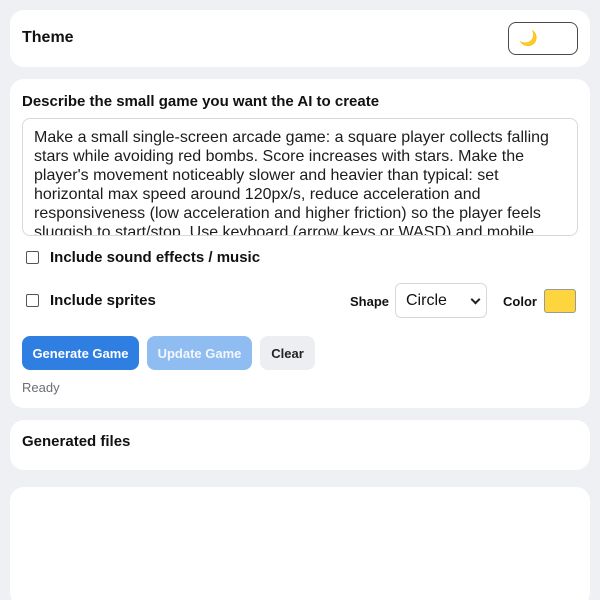 This screenshot has height=600, width=600. I want to click on sound-label: Include sound effects / music, so click(155, 257).